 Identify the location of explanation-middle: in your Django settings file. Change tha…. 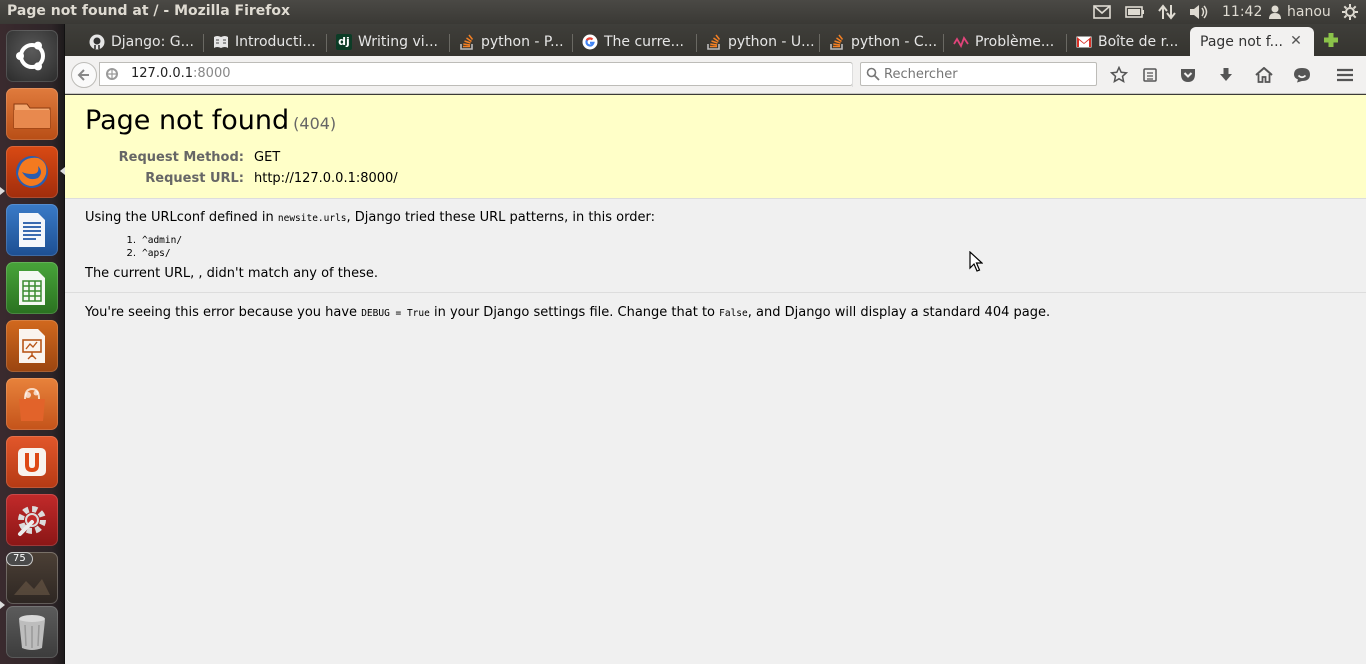
(574, 312).